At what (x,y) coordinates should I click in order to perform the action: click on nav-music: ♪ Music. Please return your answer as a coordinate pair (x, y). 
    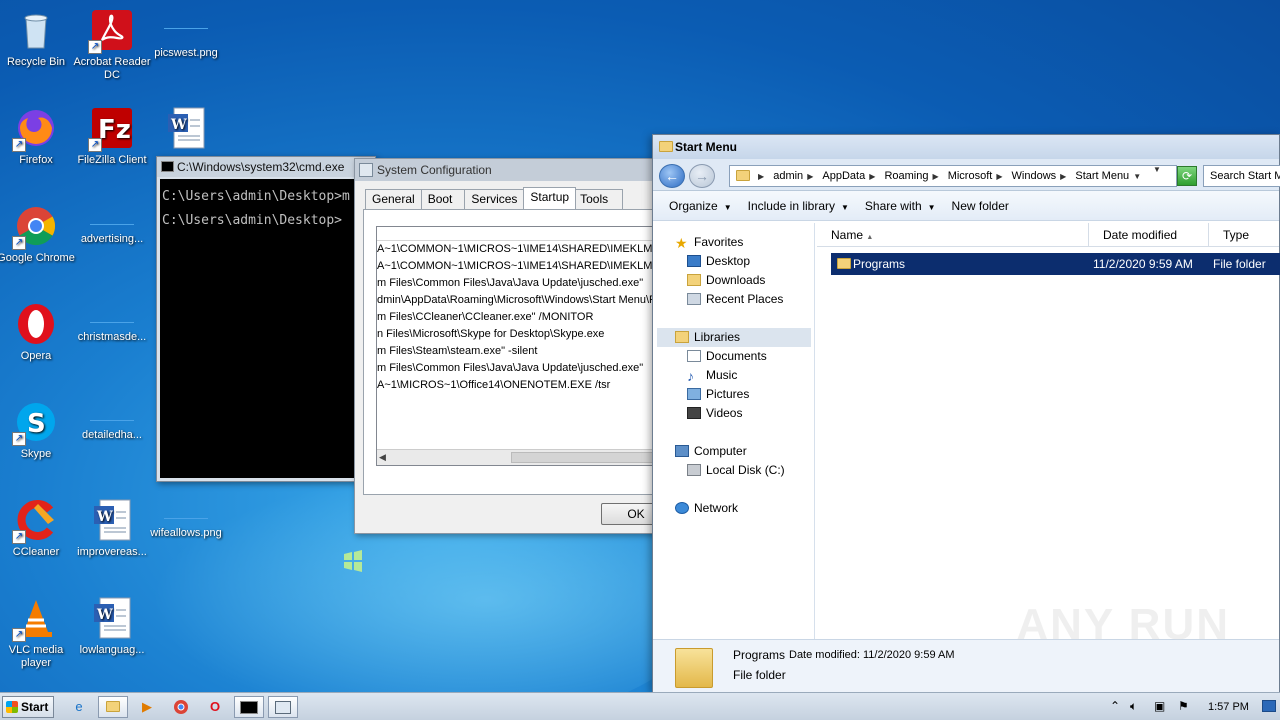
    Looking at the image, I should click on (712, 375).